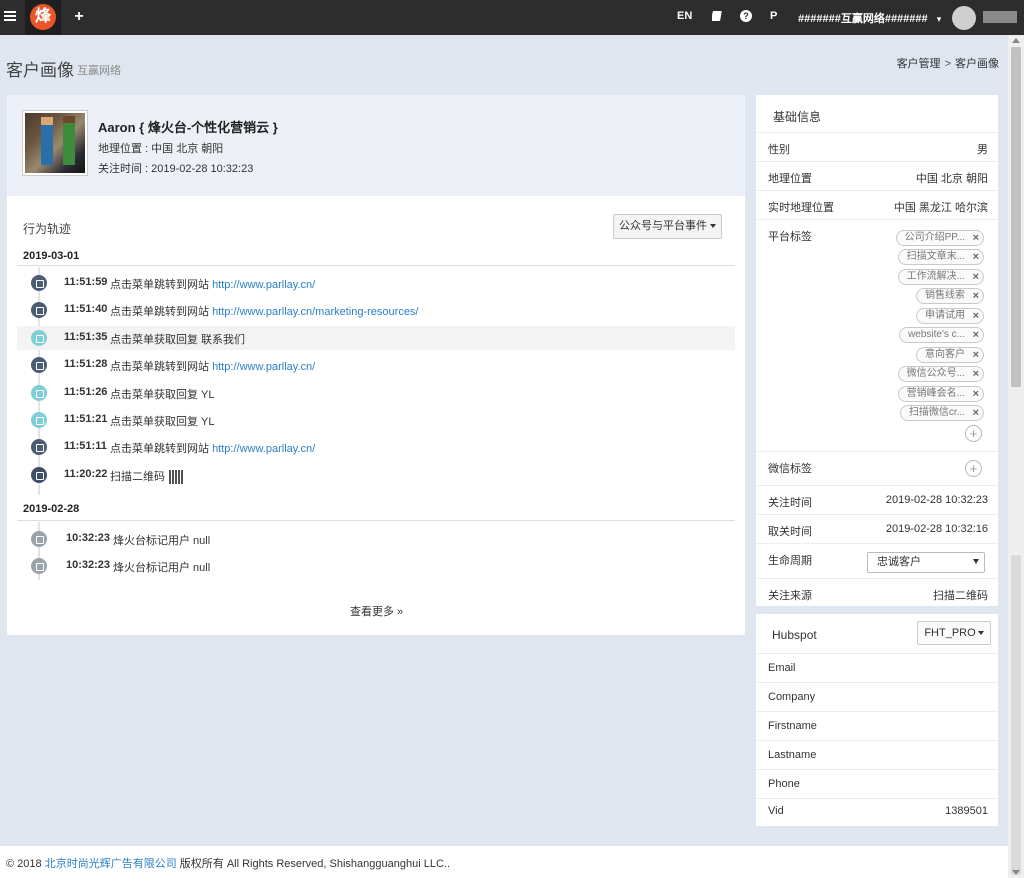 The height and width of the screenshot is (878, 1024). I want to click on platform-tag: 扫描文章末... ×, so click(940, 257).